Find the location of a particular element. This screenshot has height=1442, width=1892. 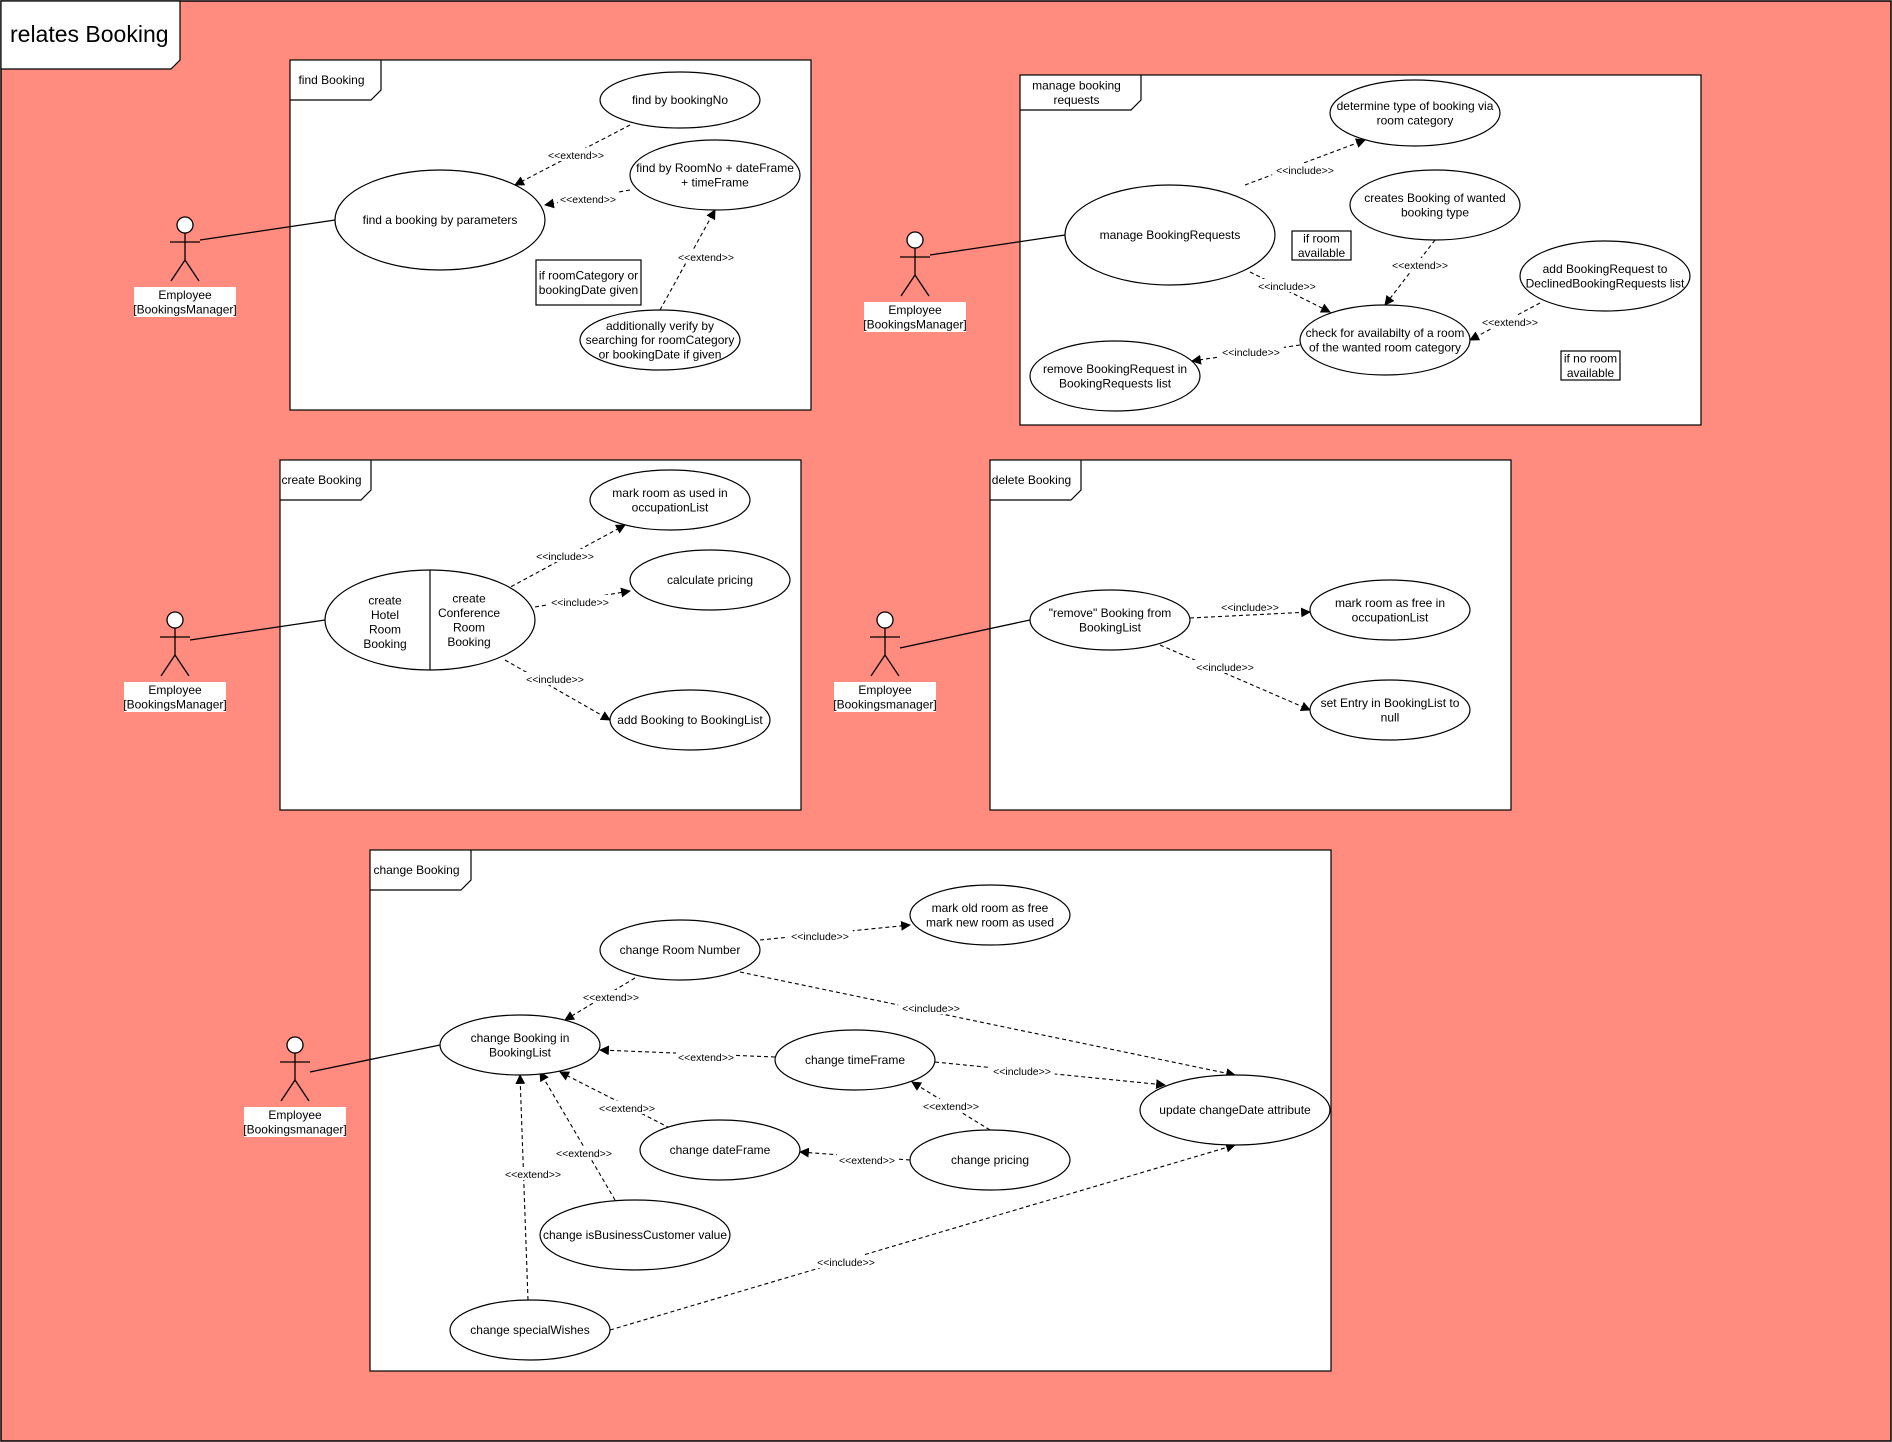

usecase-label: searching for roomCategory is located at coordinates (660, 340).